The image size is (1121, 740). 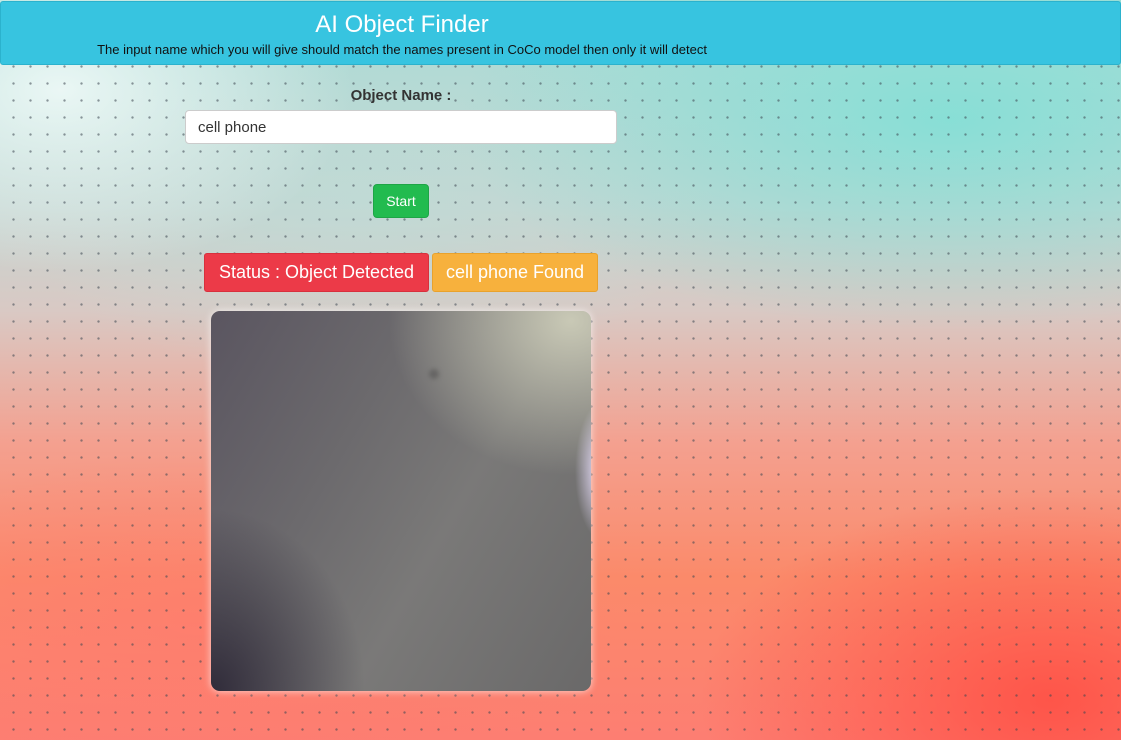 What do you see at coordinates (434, 374) in the screenshot?
I see `video-spot` at bounding box center [434, 374].